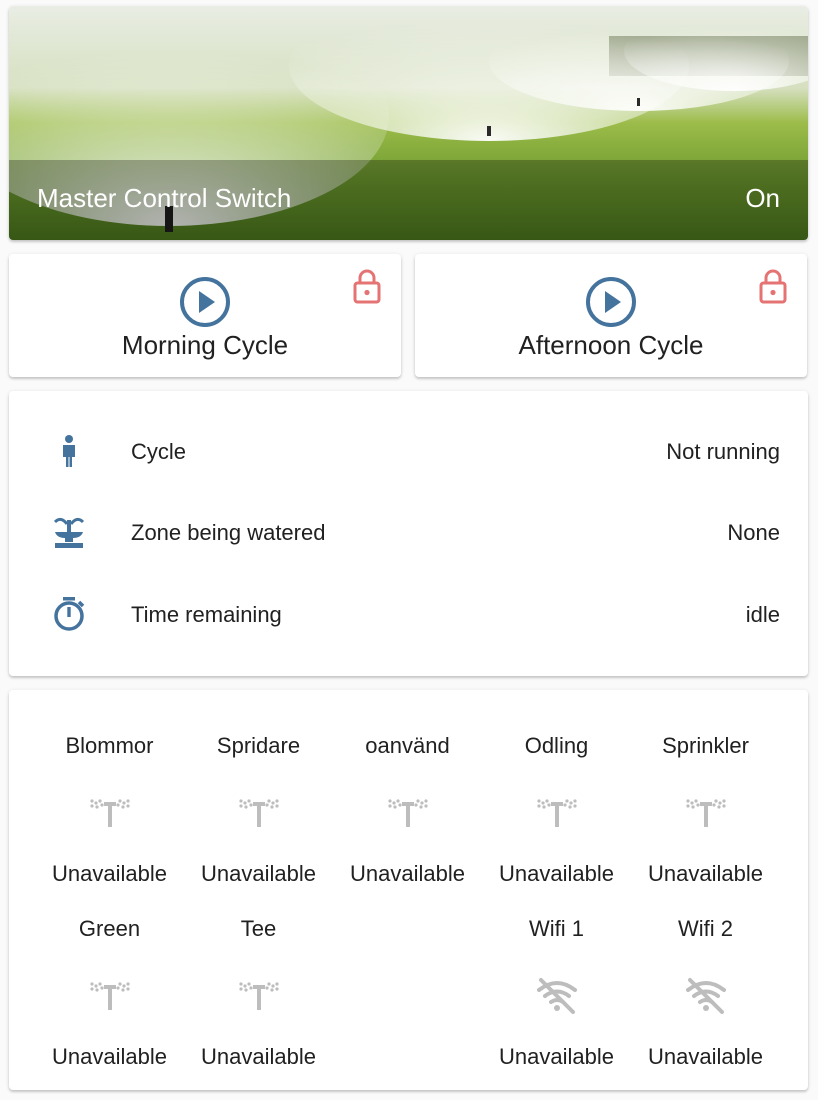 The height and width of the screenshot is (1100, 818). What do you see at coordinates (408, 200) in the screenshot?
I see `master-control-switch-bar: Master Control Switch On` at bounding box center [408, 200].